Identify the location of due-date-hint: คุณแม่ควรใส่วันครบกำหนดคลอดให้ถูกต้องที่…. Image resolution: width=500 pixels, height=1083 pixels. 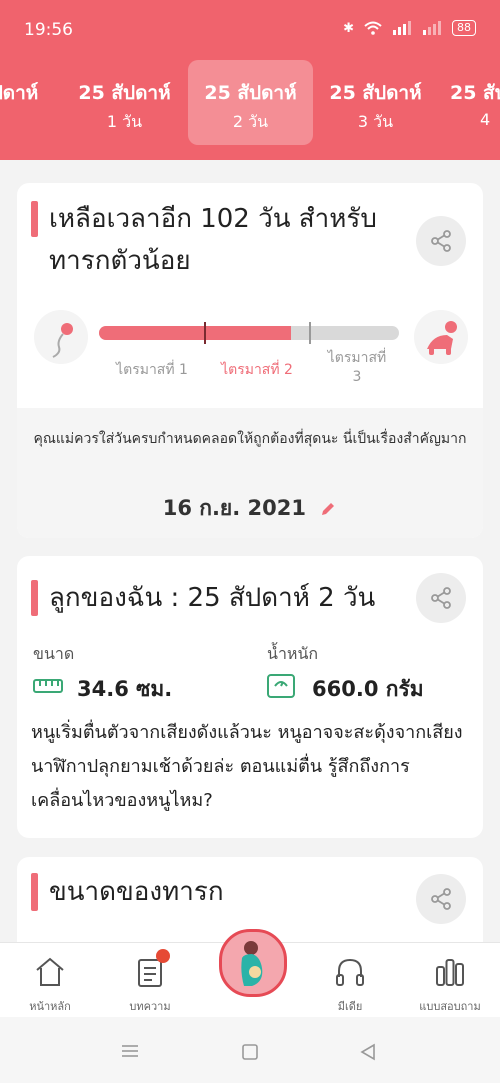
(250, 439).